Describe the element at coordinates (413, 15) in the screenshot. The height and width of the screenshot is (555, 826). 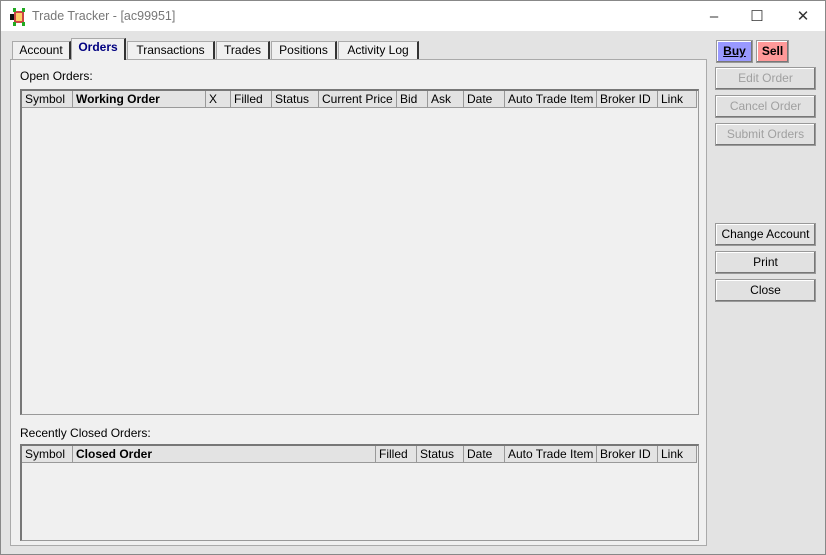
I see `title-bar: Trade Tracker - [ac99951] – ☐ ✕` at that location.